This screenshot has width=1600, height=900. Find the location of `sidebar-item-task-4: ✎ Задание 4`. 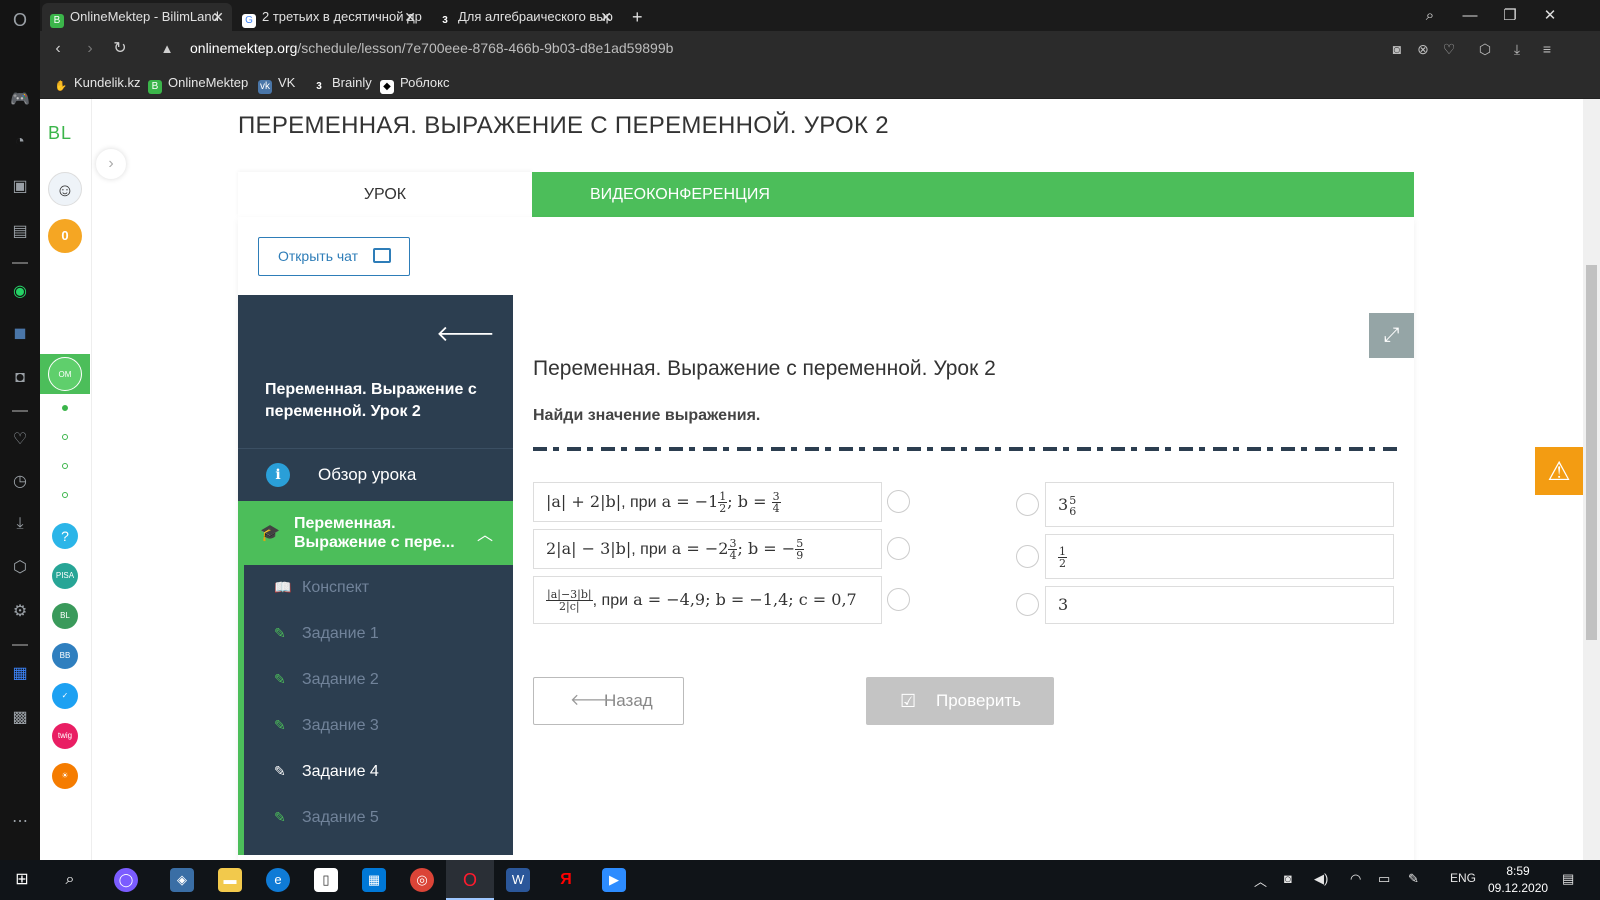

sidebar-item-task-4: ✎ Задание 4 is located at coordinates (326, 775).